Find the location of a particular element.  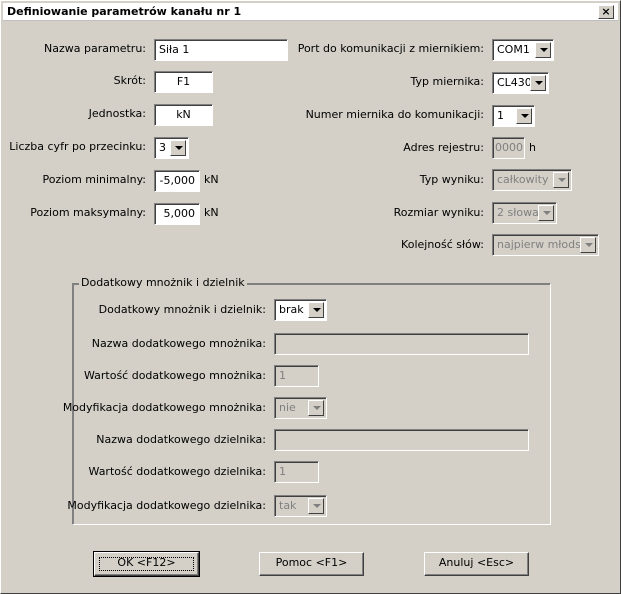

word-order-select-value: najpierw młodsze is located at coordinates (545, 244).